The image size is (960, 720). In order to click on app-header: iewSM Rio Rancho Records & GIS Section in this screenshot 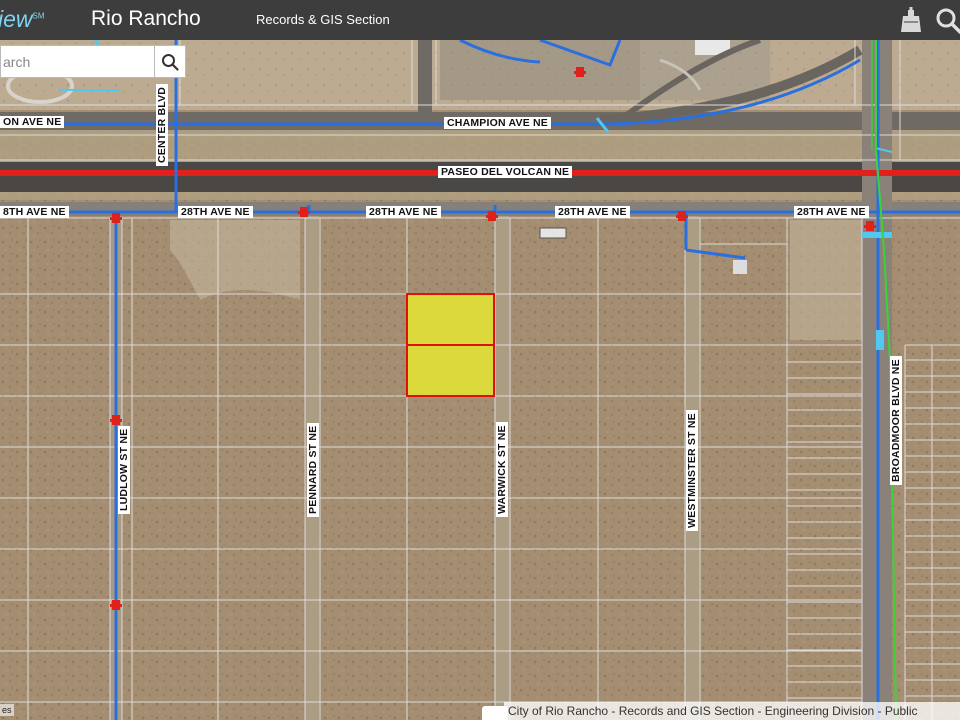, I will do `click(480, 20)`.